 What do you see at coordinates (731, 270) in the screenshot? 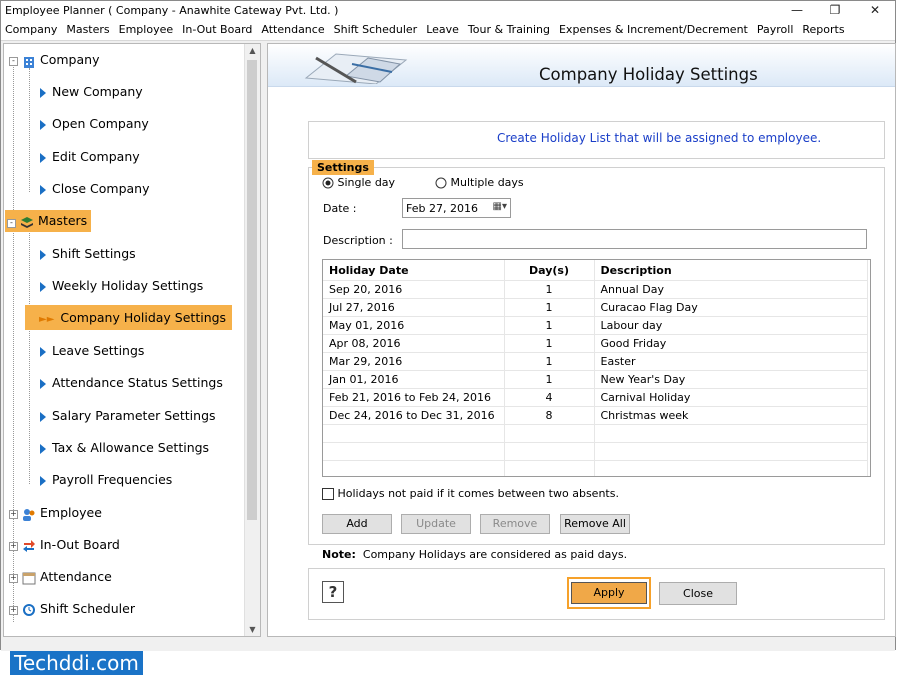
I see `col-description: Description` at bounding box center [731, 270].